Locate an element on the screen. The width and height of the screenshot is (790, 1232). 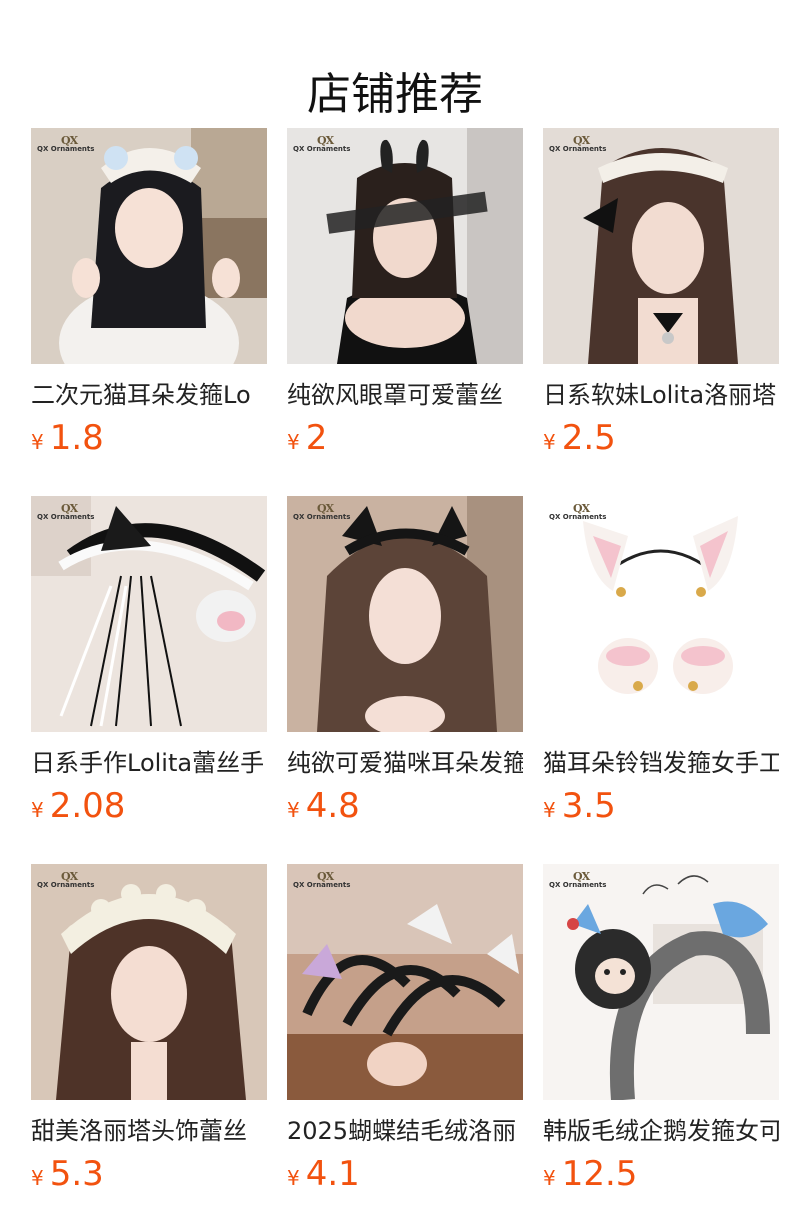
price-amount: 3.5 is located at coordinates (588, 806).